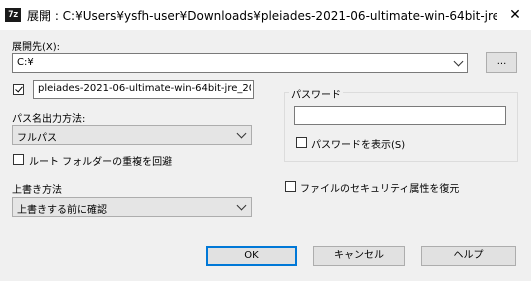  Describe the element at coordinates (379, 187) in the screenshot. I see `restore-security-label: ファイルのセキュリティ属性を復元` at that location.